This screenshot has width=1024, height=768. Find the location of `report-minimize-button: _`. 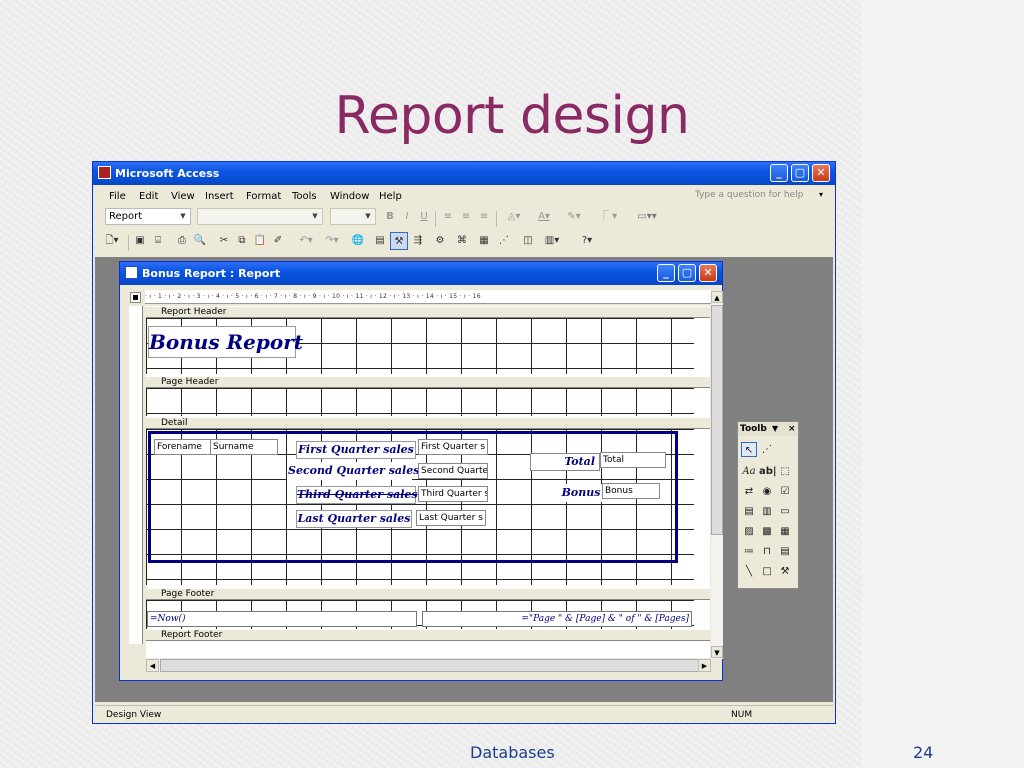

report-minimize-button: _ is located at coordinates (666, 273).